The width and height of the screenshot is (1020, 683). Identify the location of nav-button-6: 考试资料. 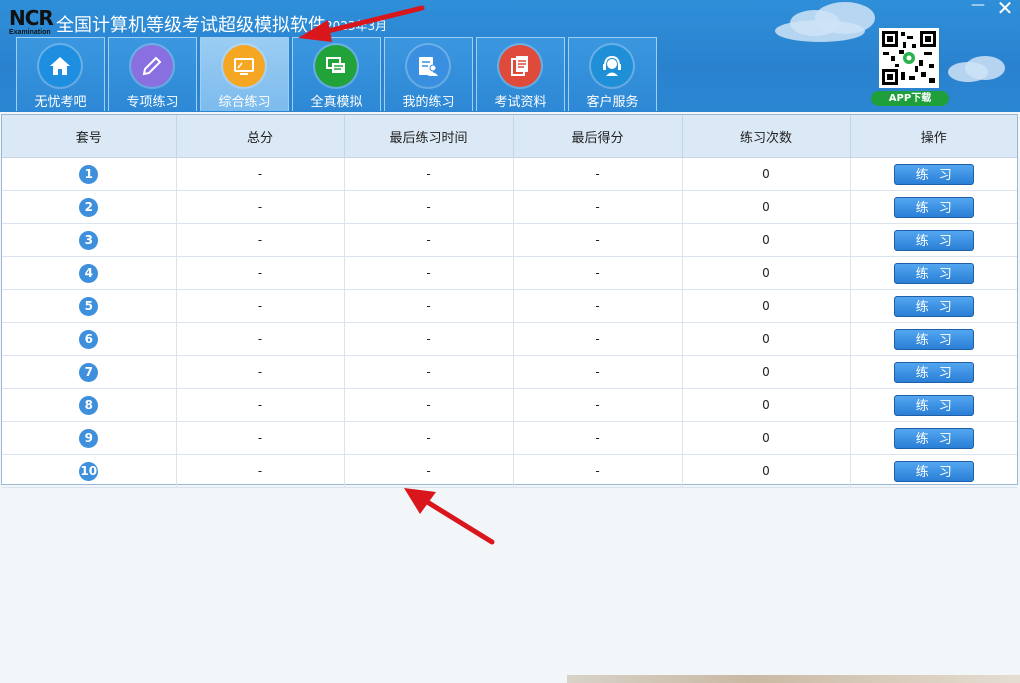
(520, 74).